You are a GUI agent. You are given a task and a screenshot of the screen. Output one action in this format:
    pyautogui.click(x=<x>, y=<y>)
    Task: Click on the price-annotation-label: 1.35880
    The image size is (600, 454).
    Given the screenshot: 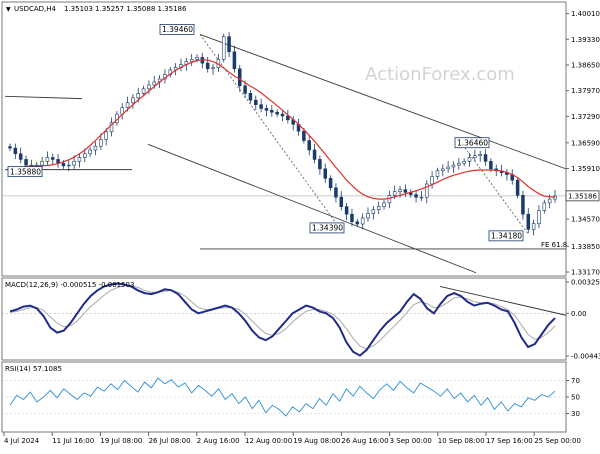 What is the action you would take?
    pyautogui.click(x=25, y=171)
    